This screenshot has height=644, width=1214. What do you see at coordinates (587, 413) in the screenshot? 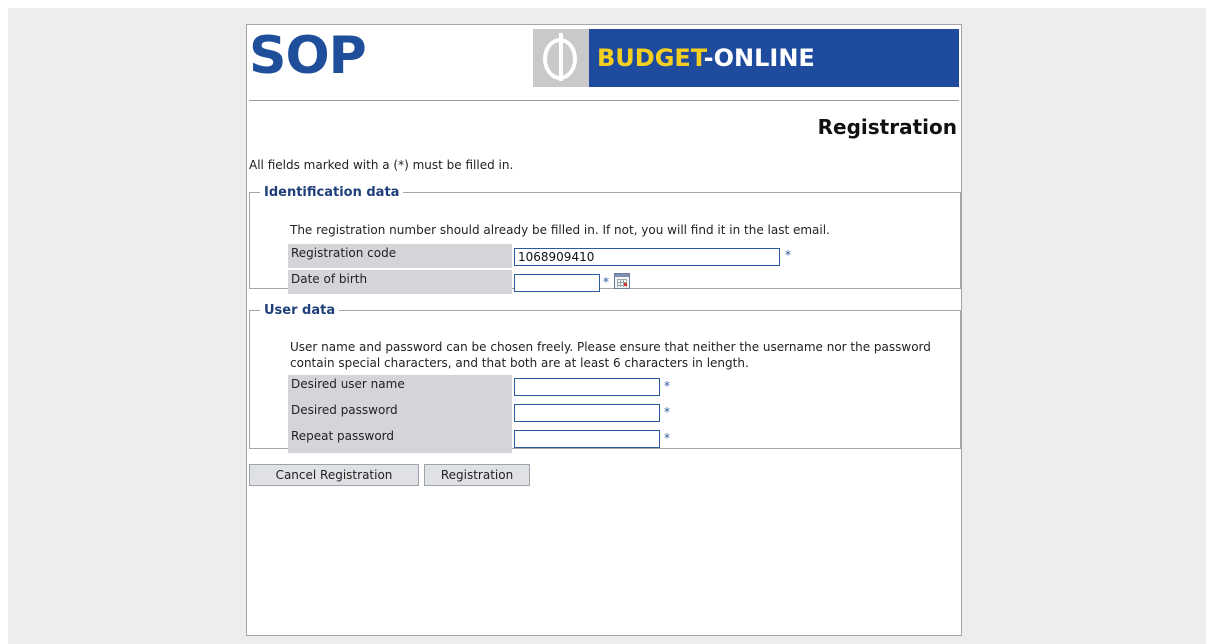
I see `password-input` at bounding box center [587, 413].